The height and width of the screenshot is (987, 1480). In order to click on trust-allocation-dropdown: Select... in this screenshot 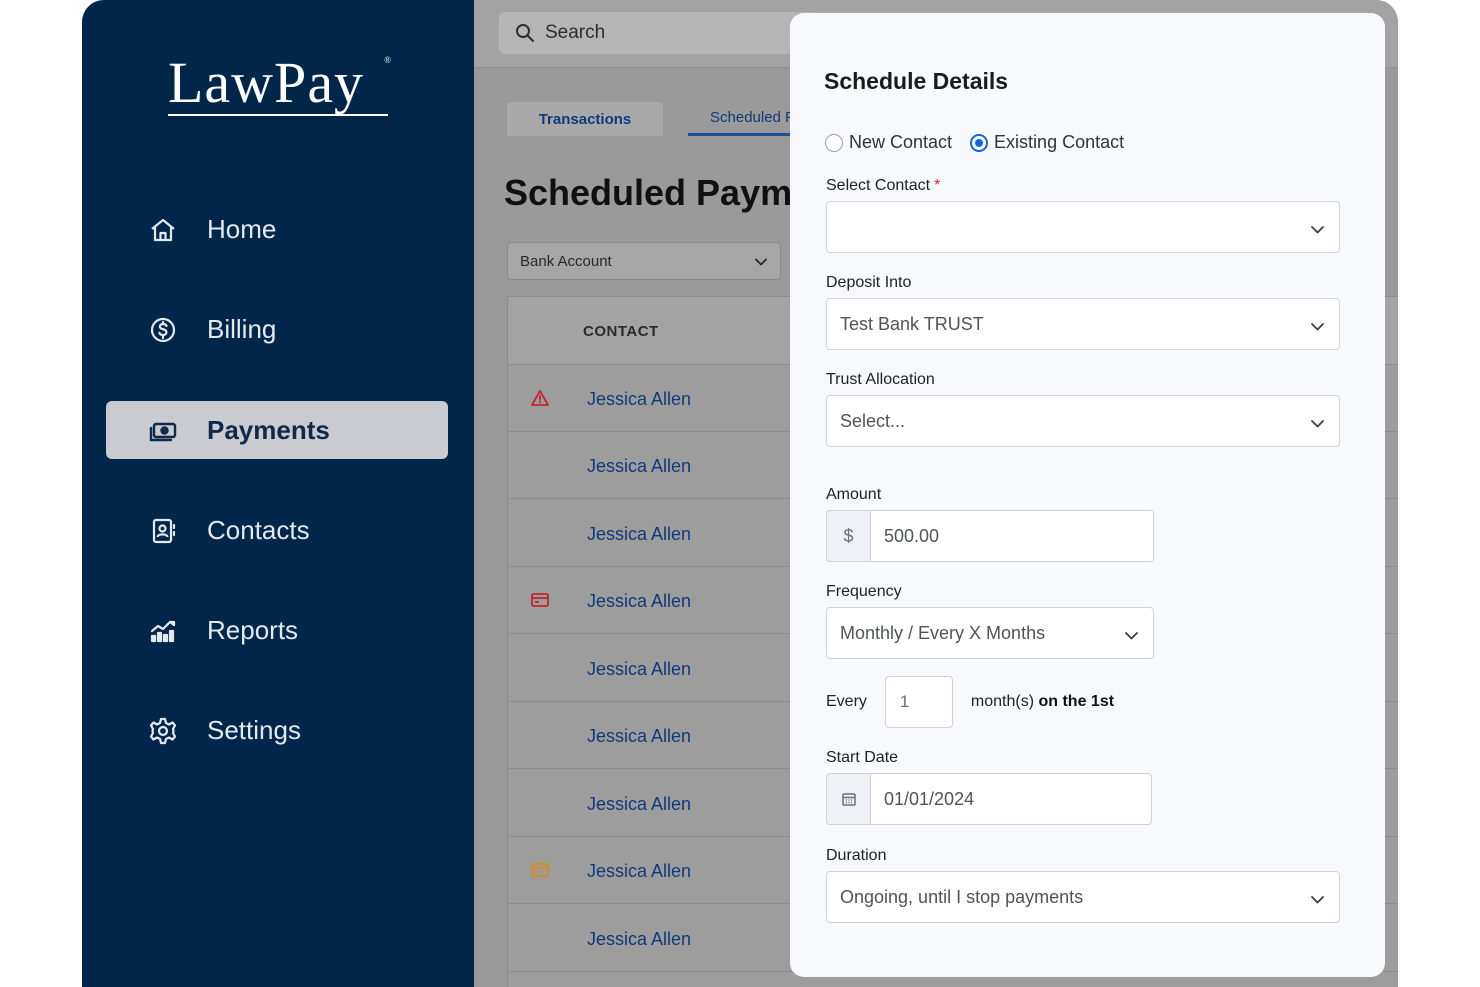, I will do `click(1083, 421)`.